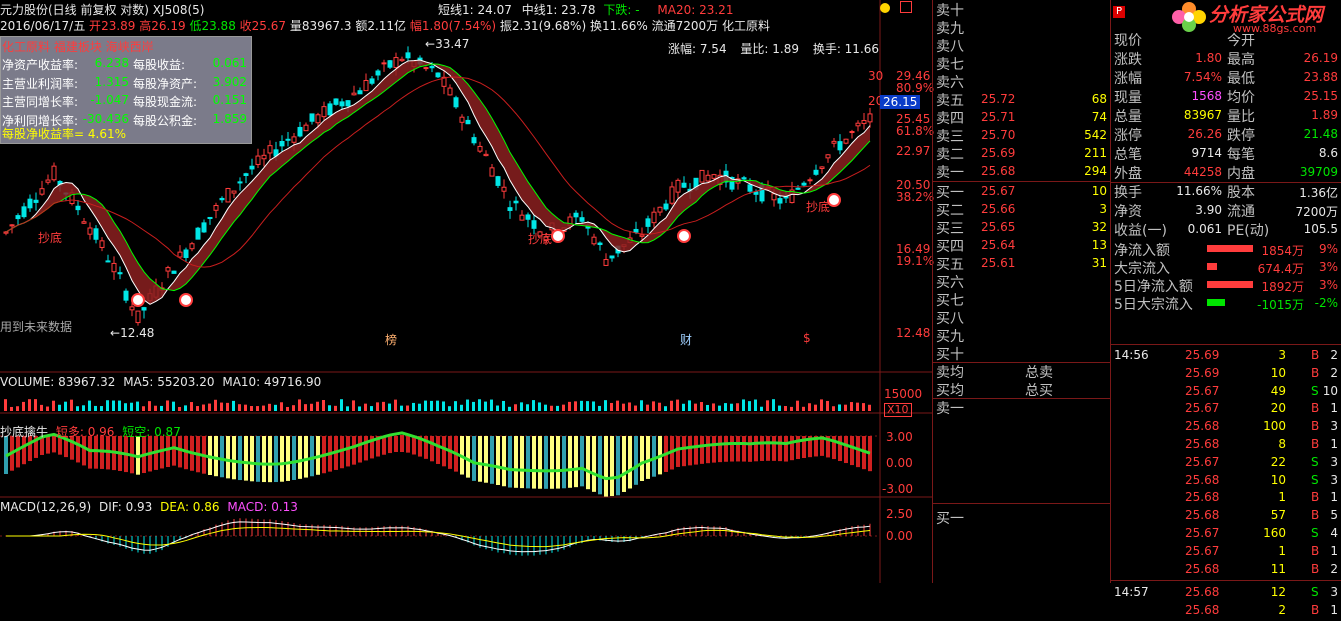 This screenshot has height=621, width=1341. I want to click on macd-dea: DEA: 0.86, so click(190, 507).